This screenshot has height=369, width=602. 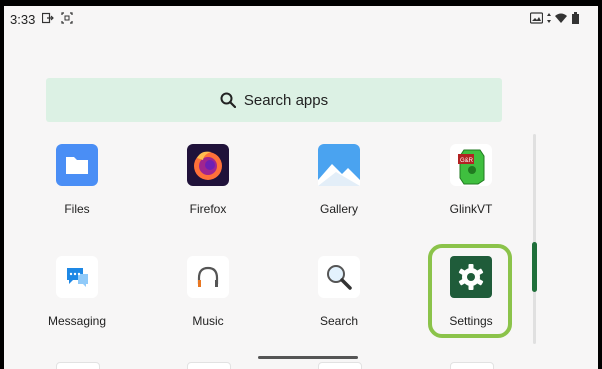 I want to click on app-label-files: Files, so click(x=77, y=209).